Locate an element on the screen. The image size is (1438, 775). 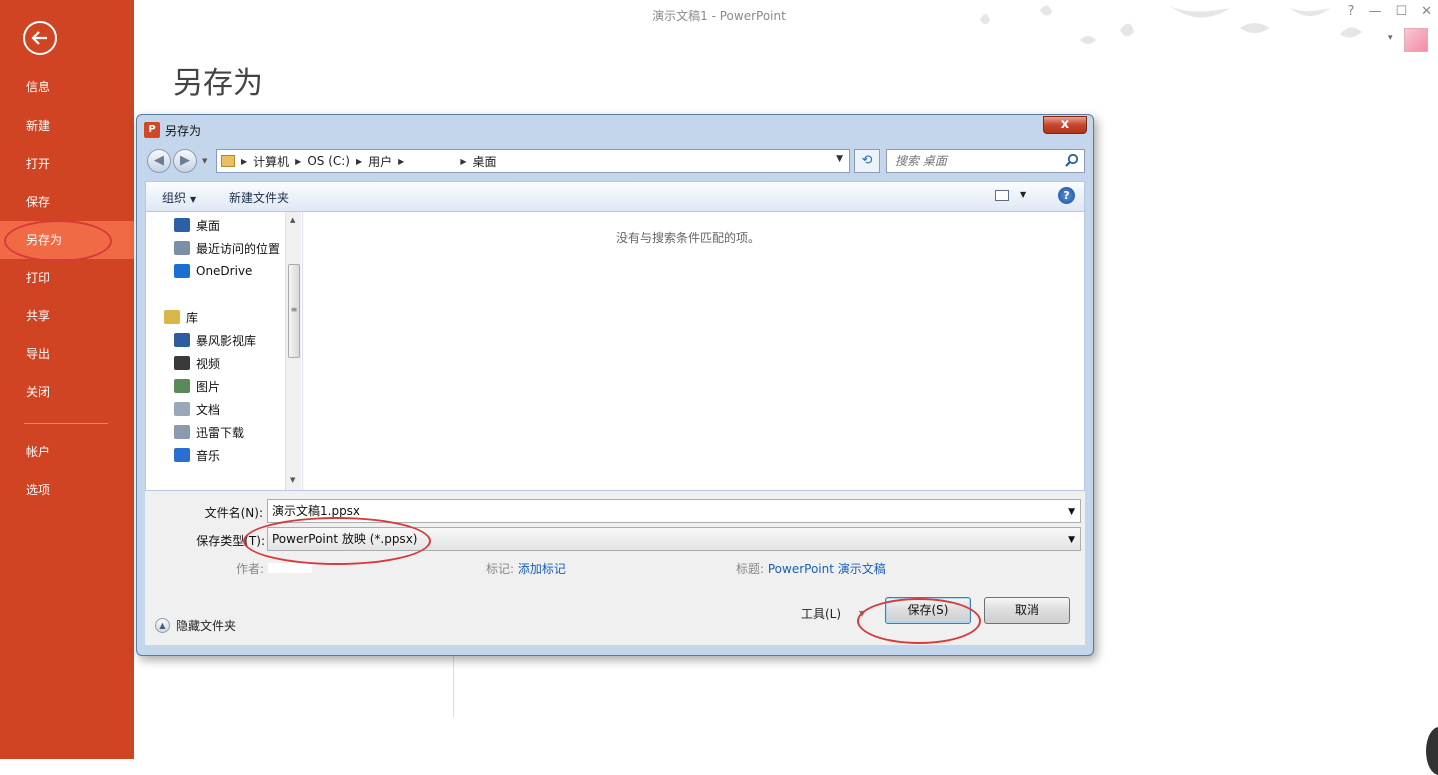
sidebar-item-5: 打印 is located at coordinates (67, 278).